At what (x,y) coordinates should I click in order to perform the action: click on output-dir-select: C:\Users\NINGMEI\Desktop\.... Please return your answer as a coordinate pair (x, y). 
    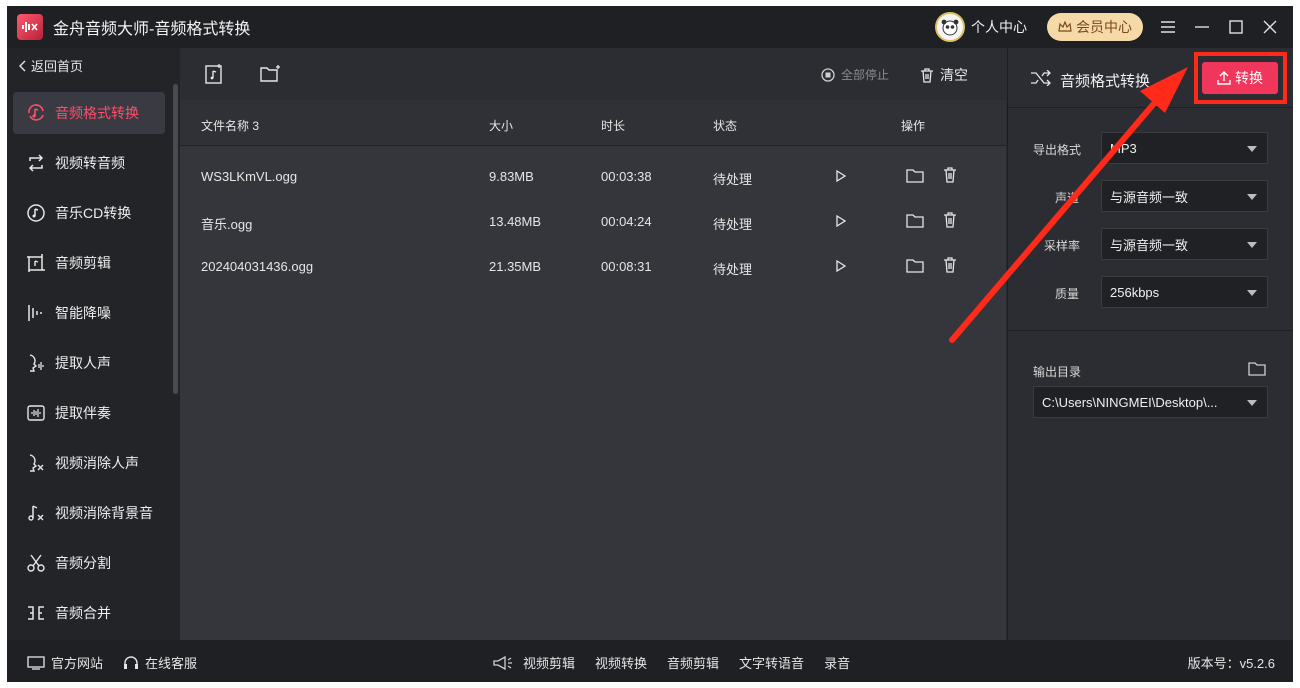
    Looking at the image, I should click on (1150, 402).